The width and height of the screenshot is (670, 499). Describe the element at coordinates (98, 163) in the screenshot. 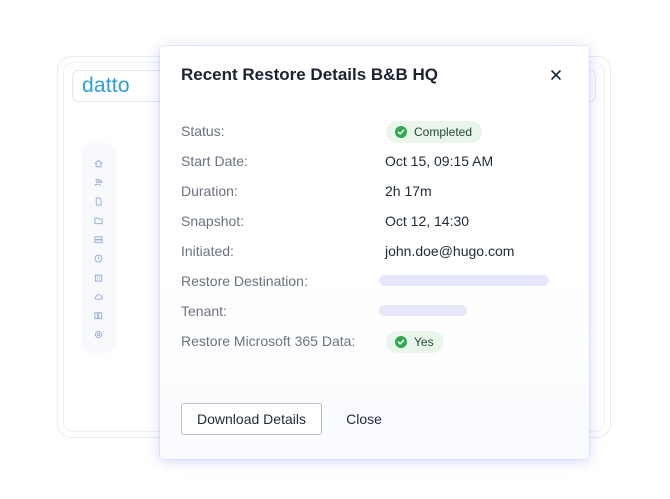

I see `home-icon` at that location.